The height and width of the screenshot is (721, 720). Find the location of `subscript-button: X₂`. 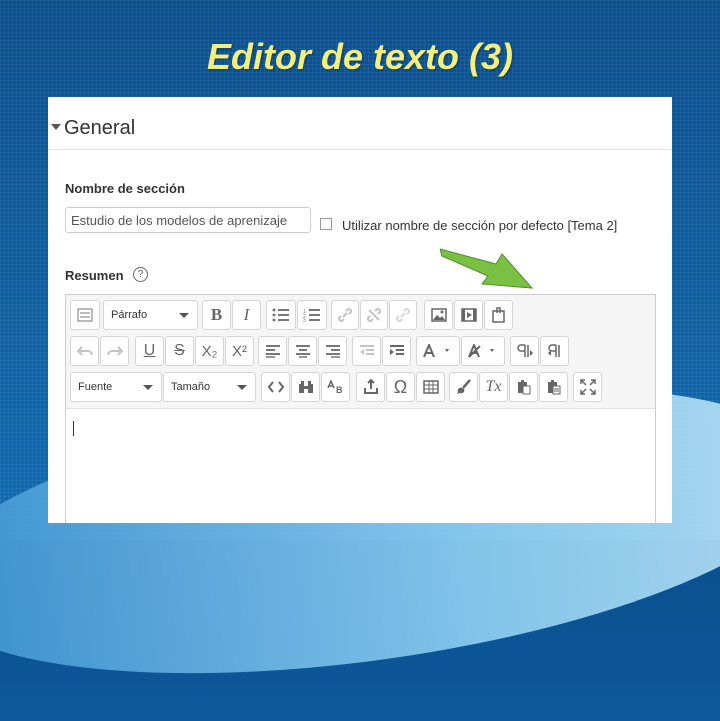

subscript-button: X₂ is located at coordinates (209, 351).